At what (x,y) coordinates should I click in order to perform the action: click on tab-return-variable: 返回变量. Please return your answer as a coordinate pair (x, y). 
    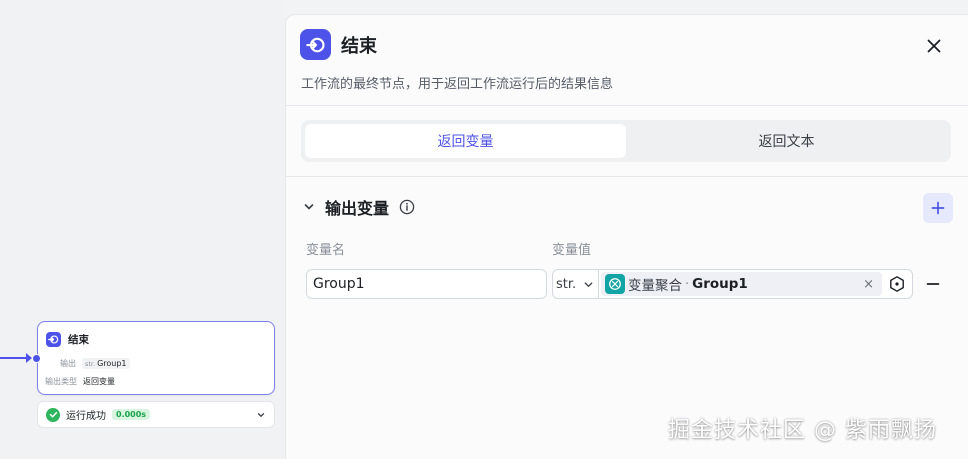
    Looking at the image, I should click on (465, 141).